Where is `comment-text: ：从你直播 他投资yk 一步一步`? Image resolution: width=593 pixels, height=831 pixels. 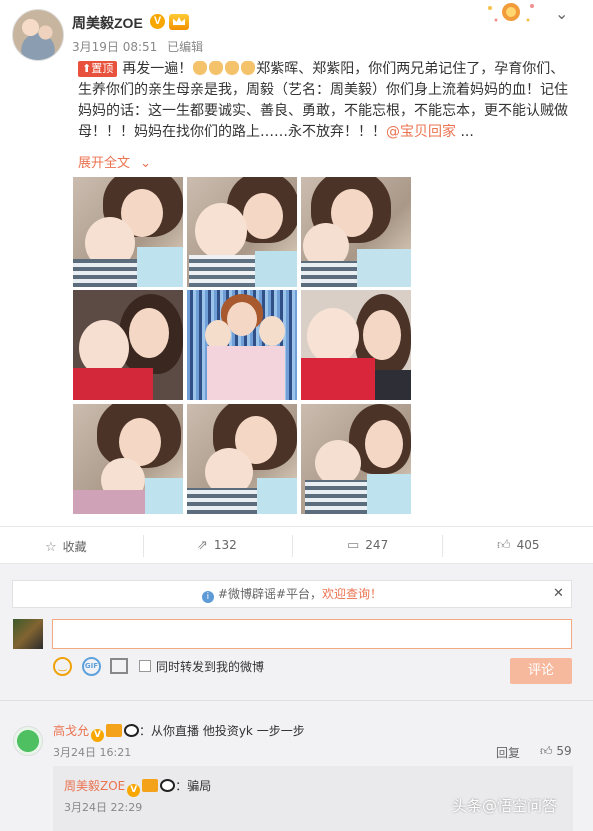 comment-text: ：从你直播 他投资yk 一步一步 is located at coordinates (222, 731).